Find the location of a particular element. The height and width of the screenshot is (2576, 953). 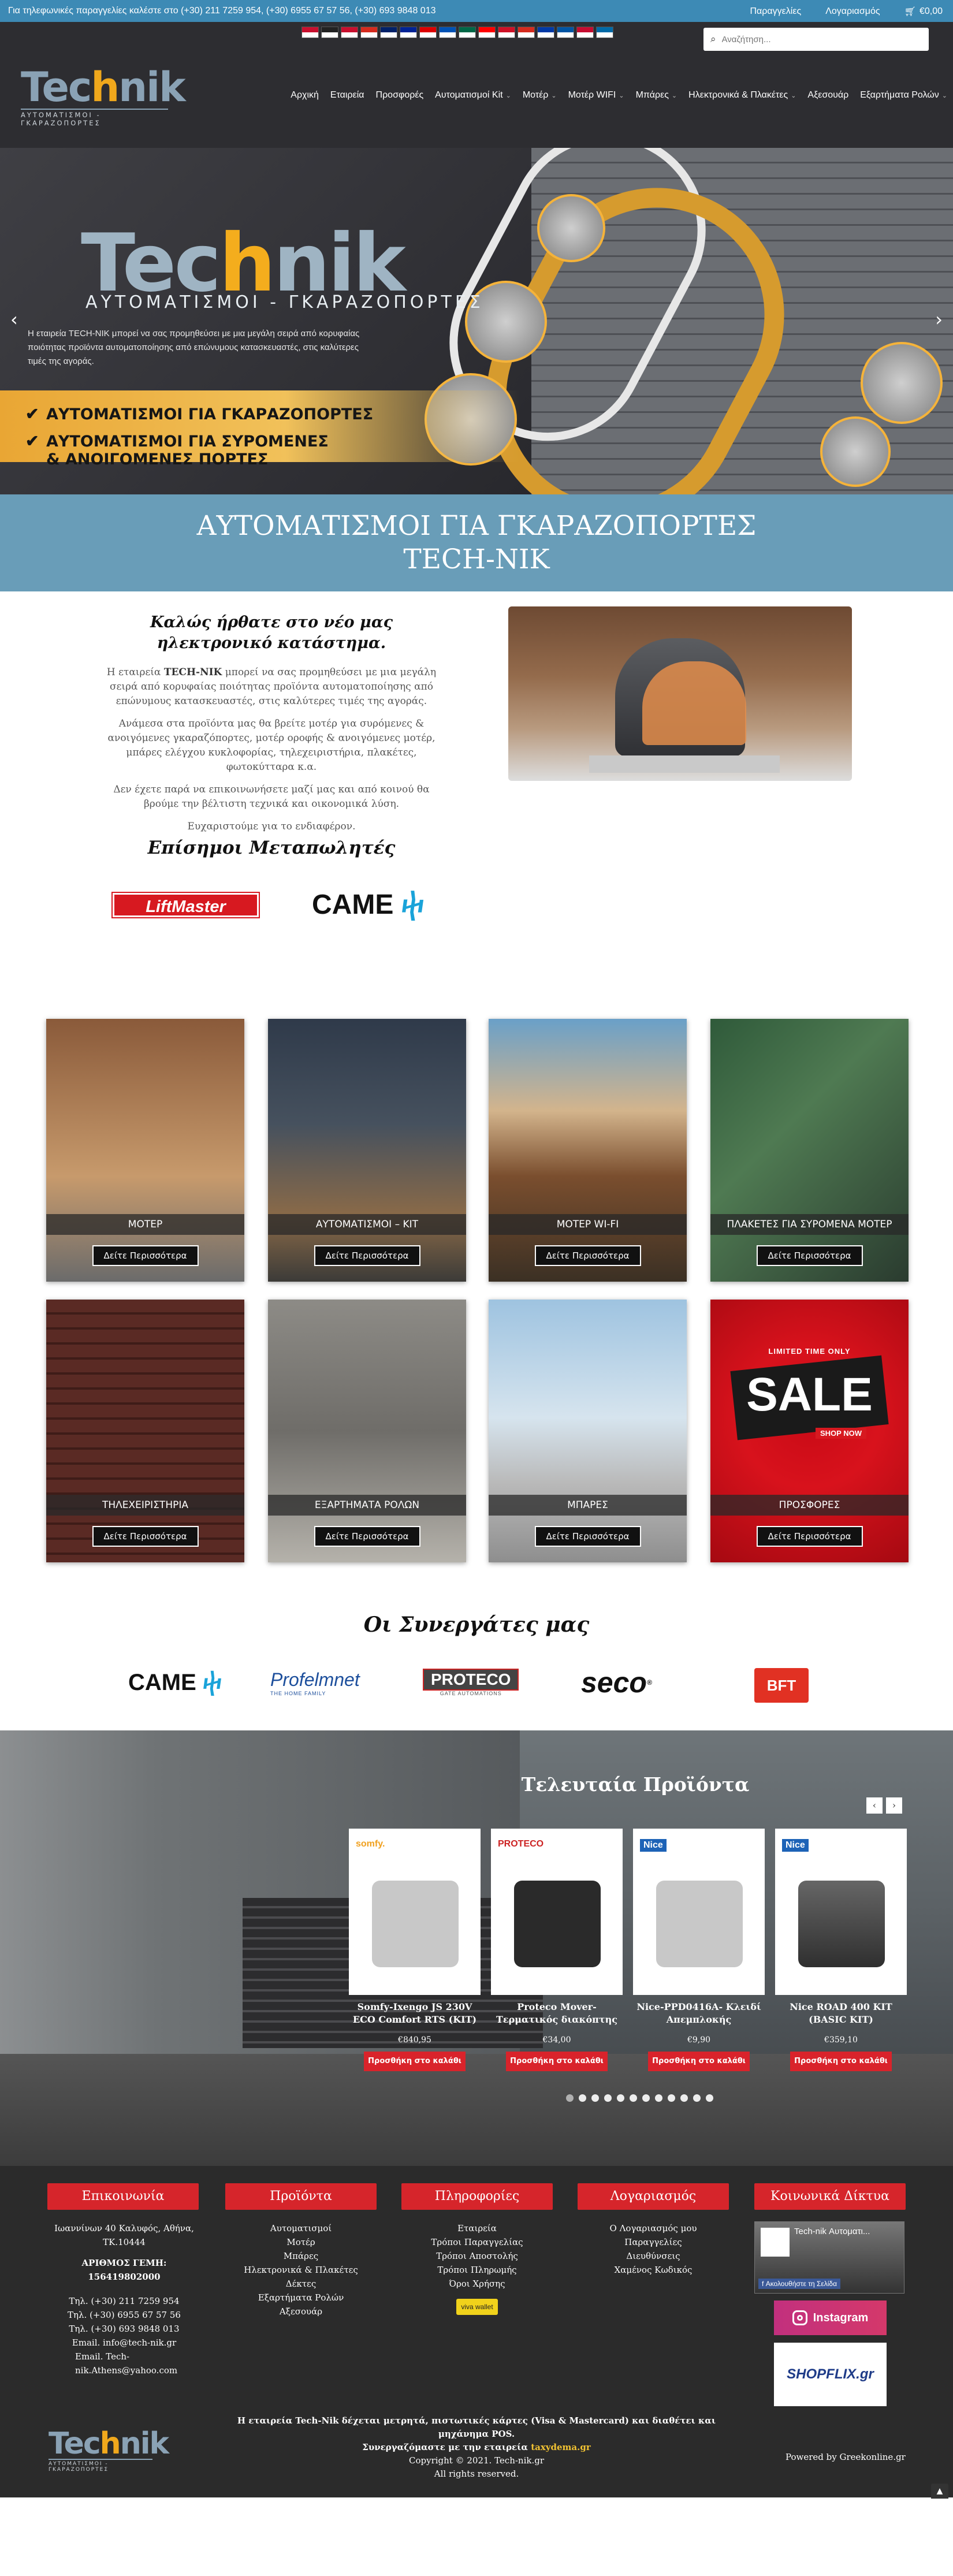

footer-link: Ο Λογαριασμός μου is located at coordinates (654, 2228).